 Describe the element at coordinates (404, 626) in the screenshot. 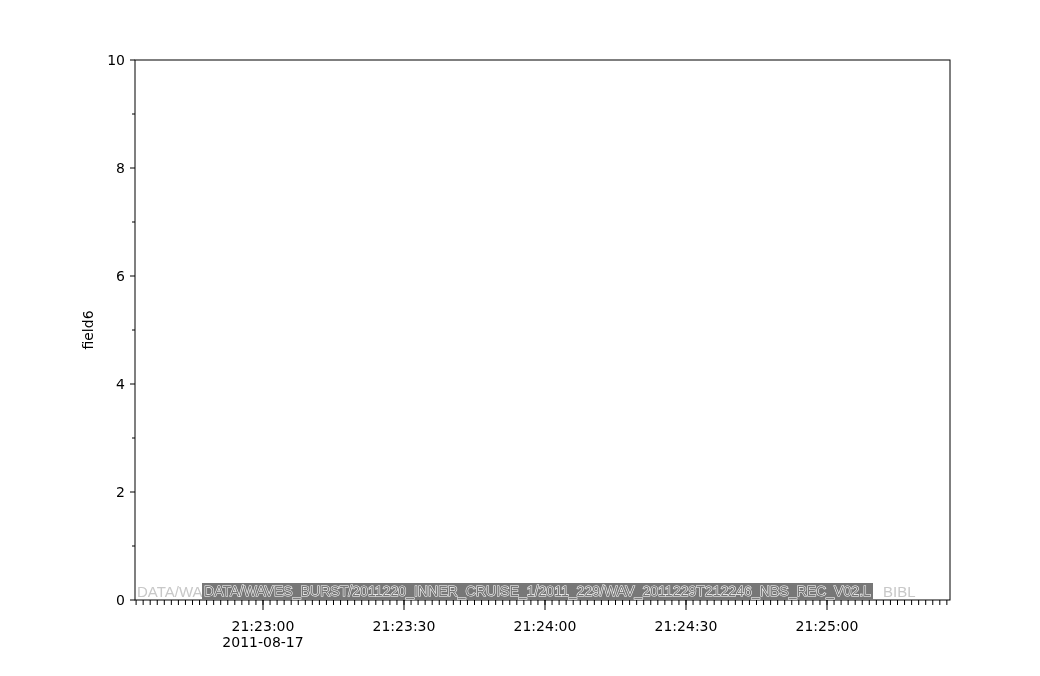

I see `x-tick-label: 21:23:30` at that location.